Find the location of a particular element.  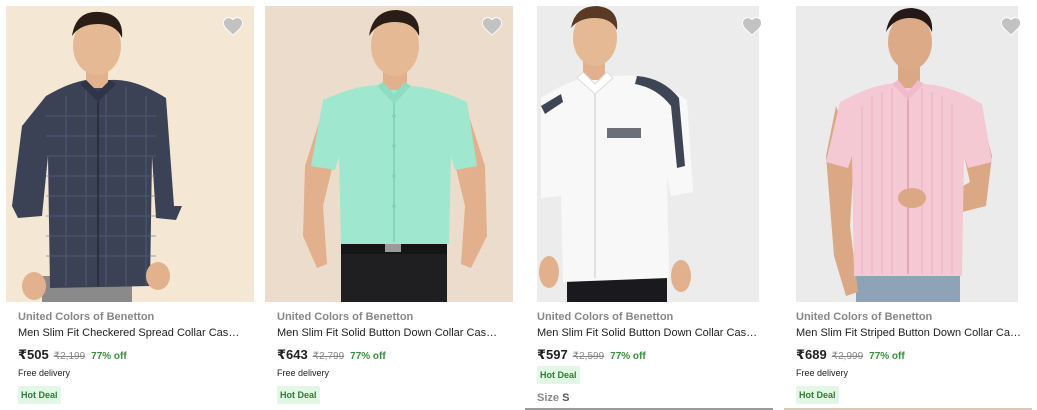

product-price: ₹689 is located at coordinates (811, 354).